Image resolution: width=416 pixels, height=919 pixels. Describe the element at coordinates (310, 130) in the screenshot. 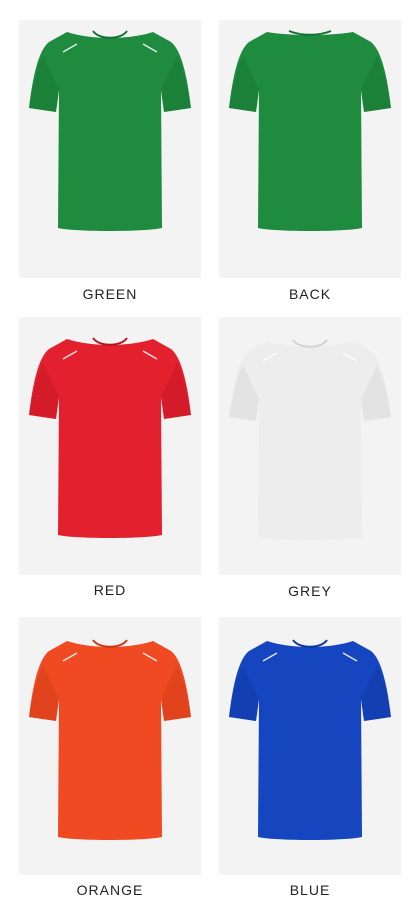

I see `tshirt-back-image` at that location.